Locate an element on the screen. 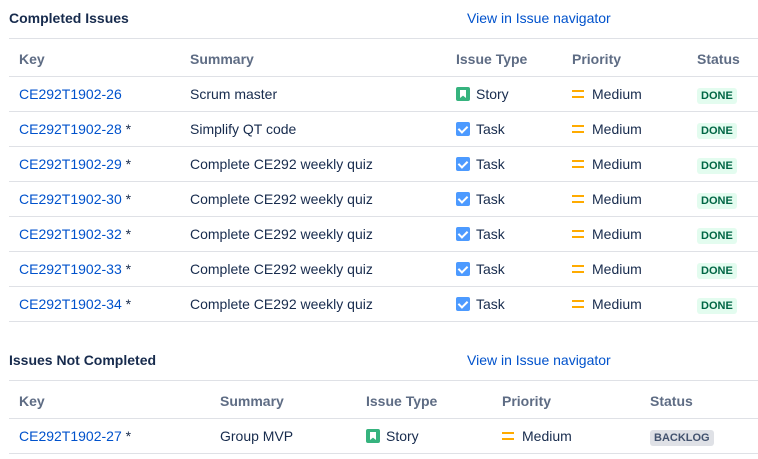 Image resolution: width=758 pixels, height=459 pixels. issue-summary: Scrum master is located at coordinates (234, 94).